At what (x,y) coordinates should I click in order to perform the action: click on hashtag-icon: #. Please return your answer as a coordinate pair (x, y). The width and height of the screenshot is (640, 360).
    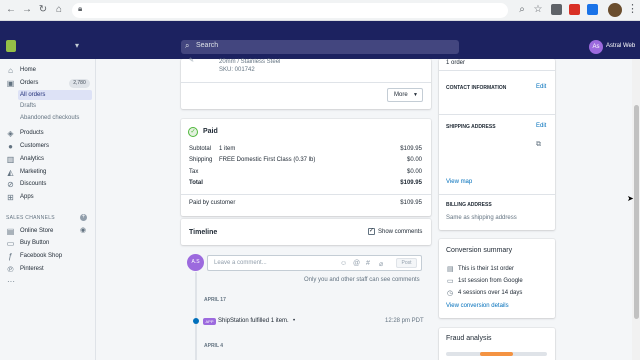
    Looking at the image, I should click on (368, 263).